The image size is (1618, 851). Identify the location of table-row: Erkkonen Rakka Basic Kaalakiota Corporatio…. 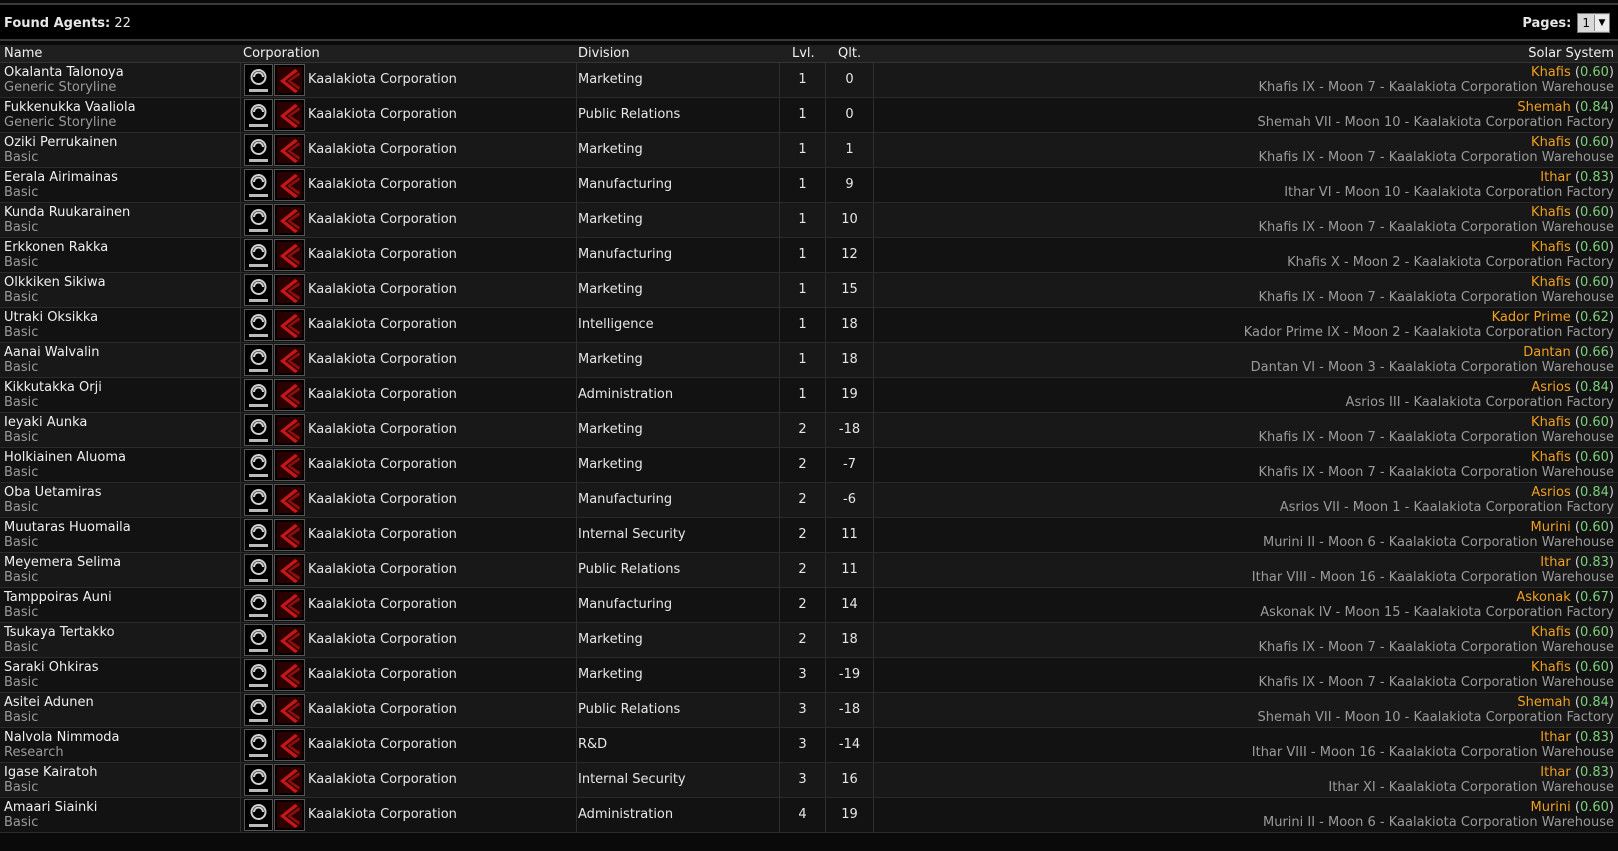
(809, 255).